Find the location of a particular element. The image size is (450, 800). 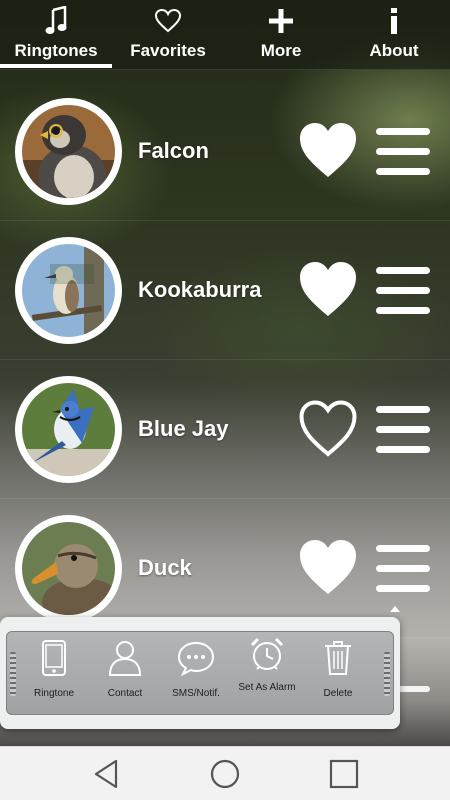

duck-image is located at coordinates (68, 568).